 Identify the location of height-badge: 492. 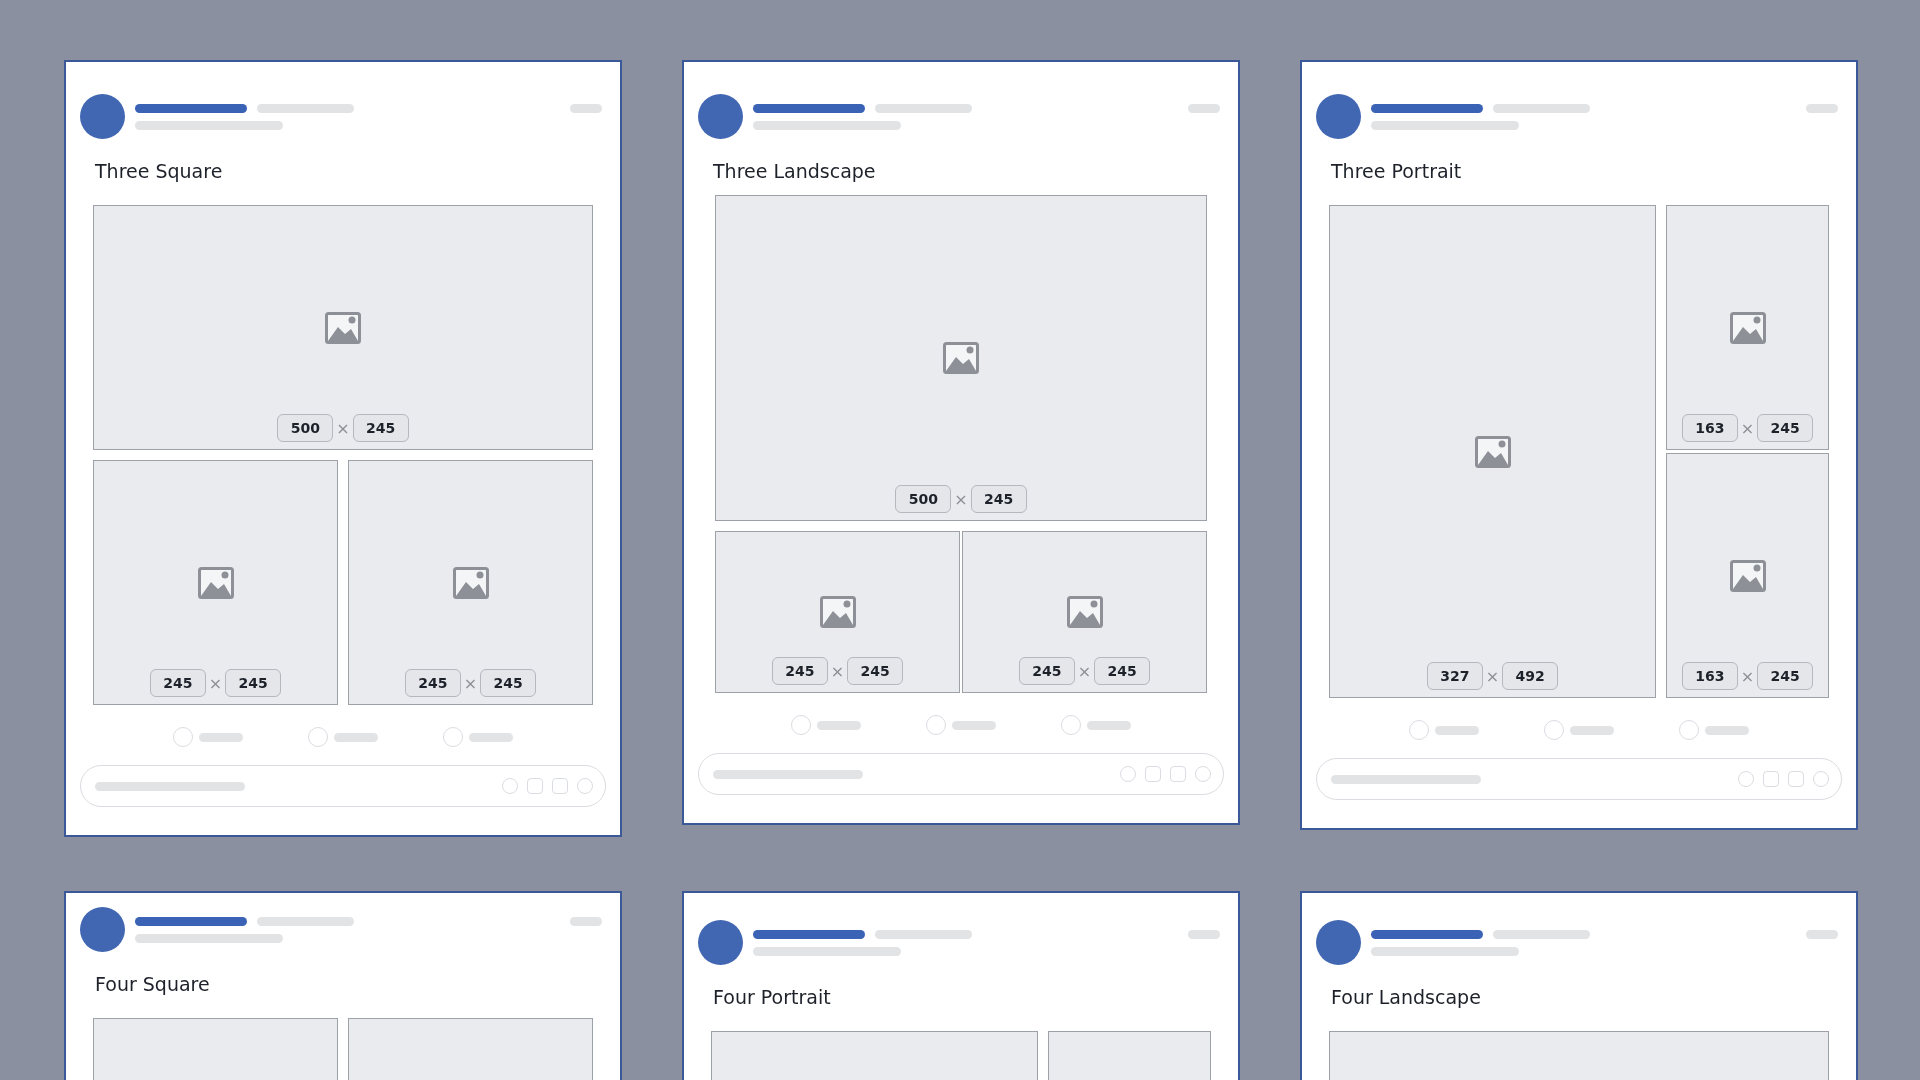
(1530, 676).